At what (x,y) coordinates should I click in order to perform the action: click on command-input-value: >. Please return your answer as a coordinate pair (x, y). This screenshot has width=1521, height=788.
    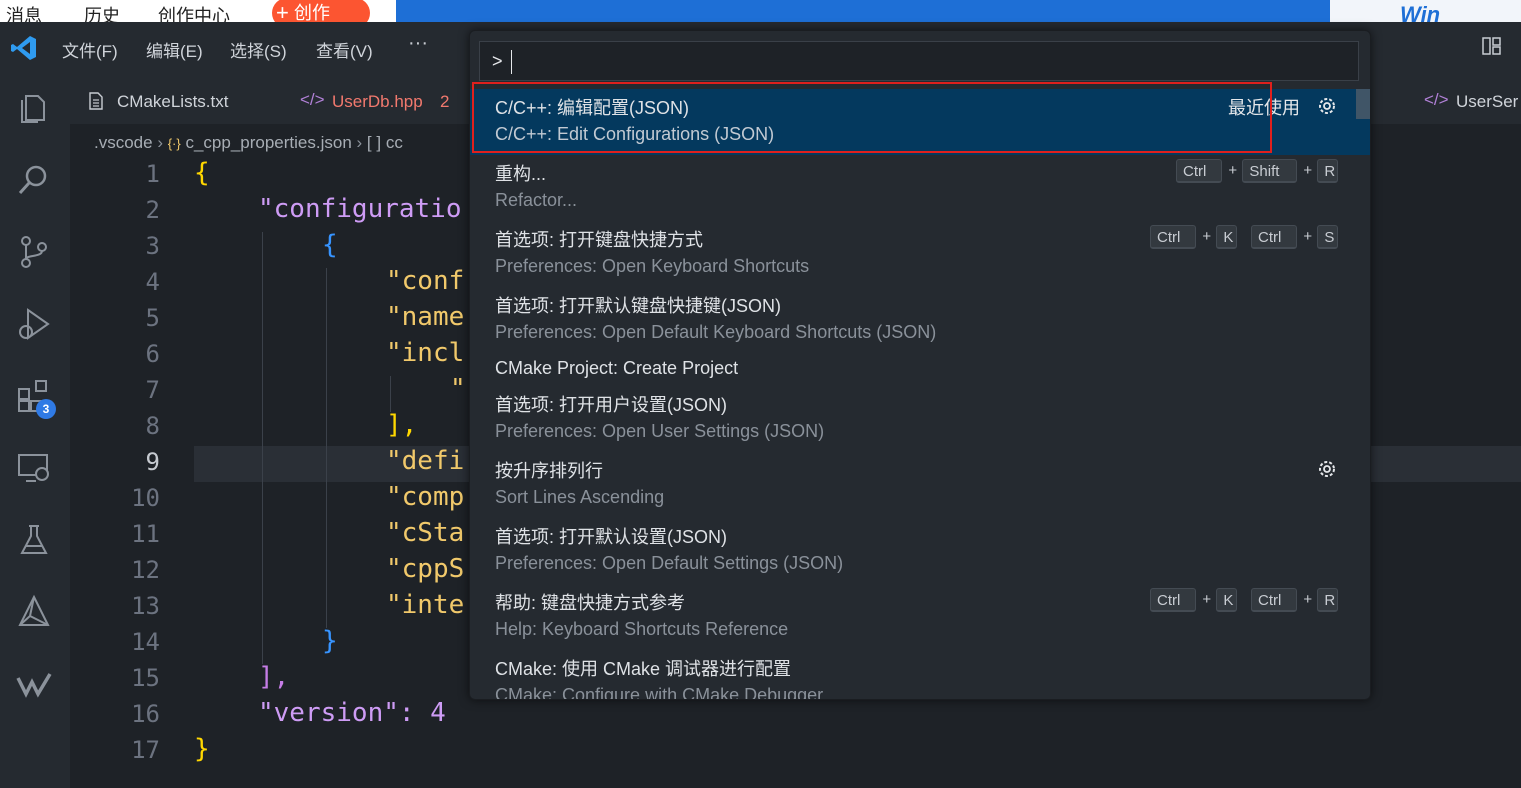
    Looking at the image, I should click on (497, 61).